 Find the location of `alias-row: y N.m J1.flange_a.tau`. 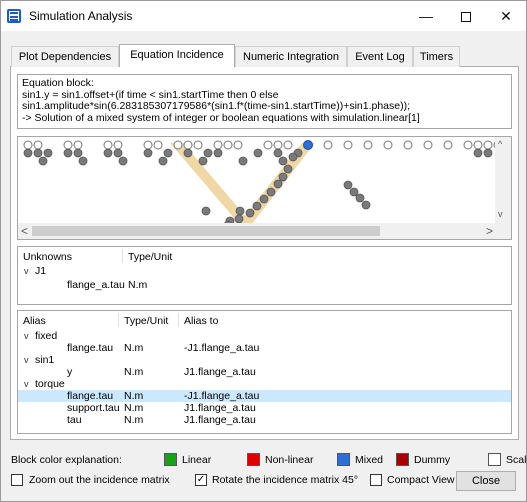

alias-row: y N.m J1.flange_a.tau is located at coordinates (264, 372).